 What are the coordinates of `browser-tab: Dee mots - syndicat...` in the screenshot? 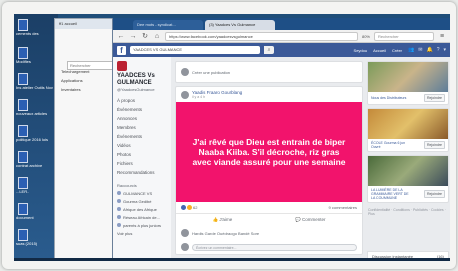 It's located at (168, 25).